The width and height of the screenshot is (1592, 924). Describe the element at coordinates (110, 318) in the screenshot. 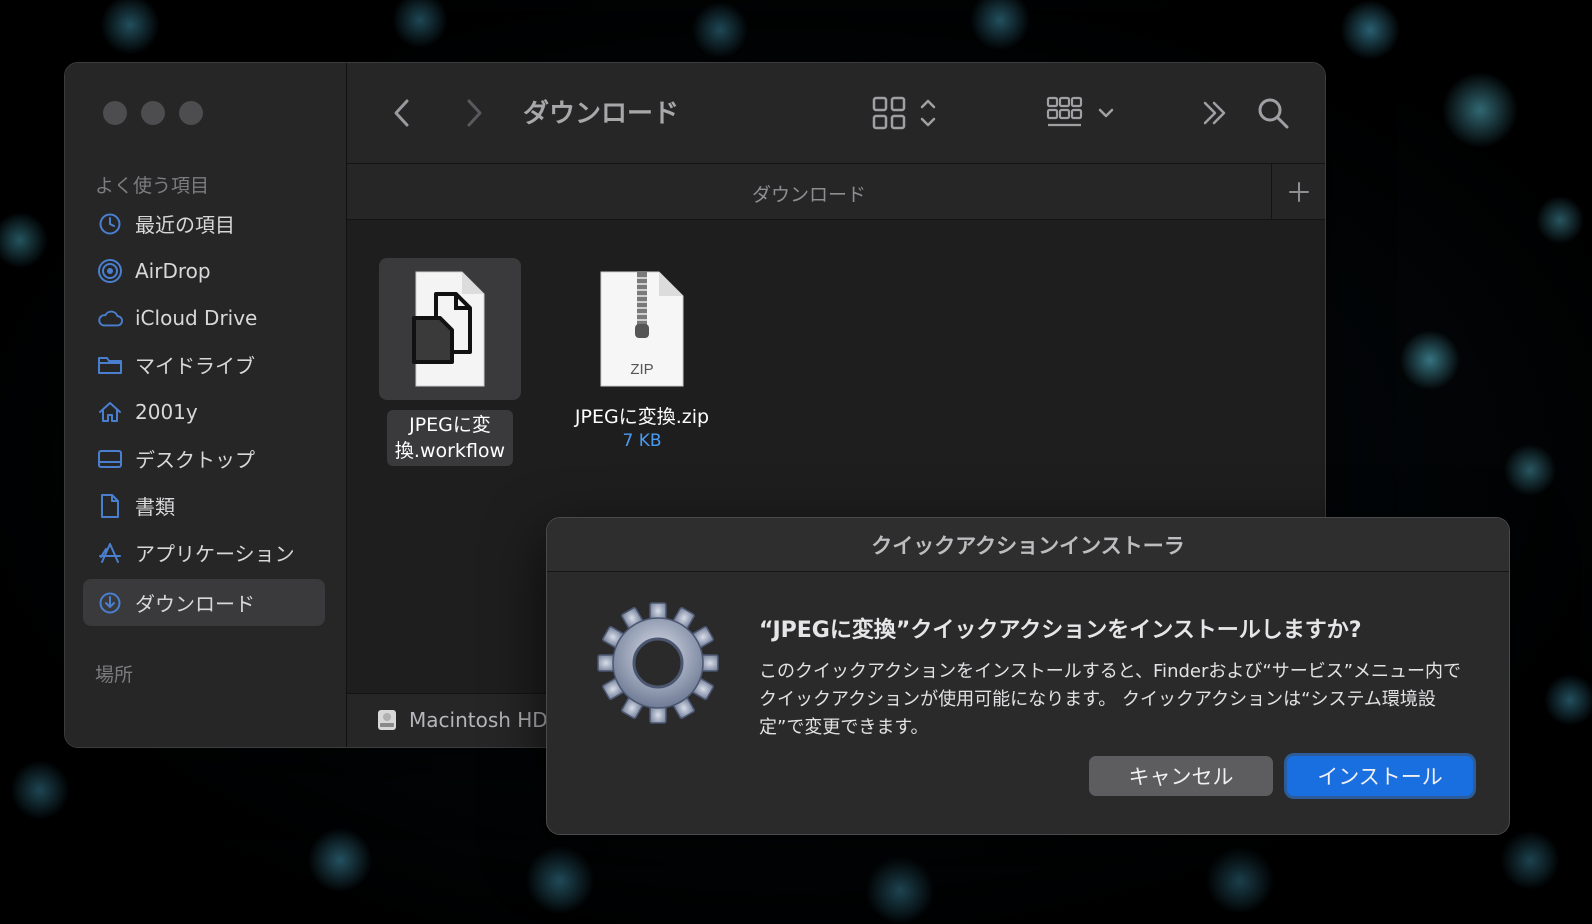

I see `cloud-icon` at that location.